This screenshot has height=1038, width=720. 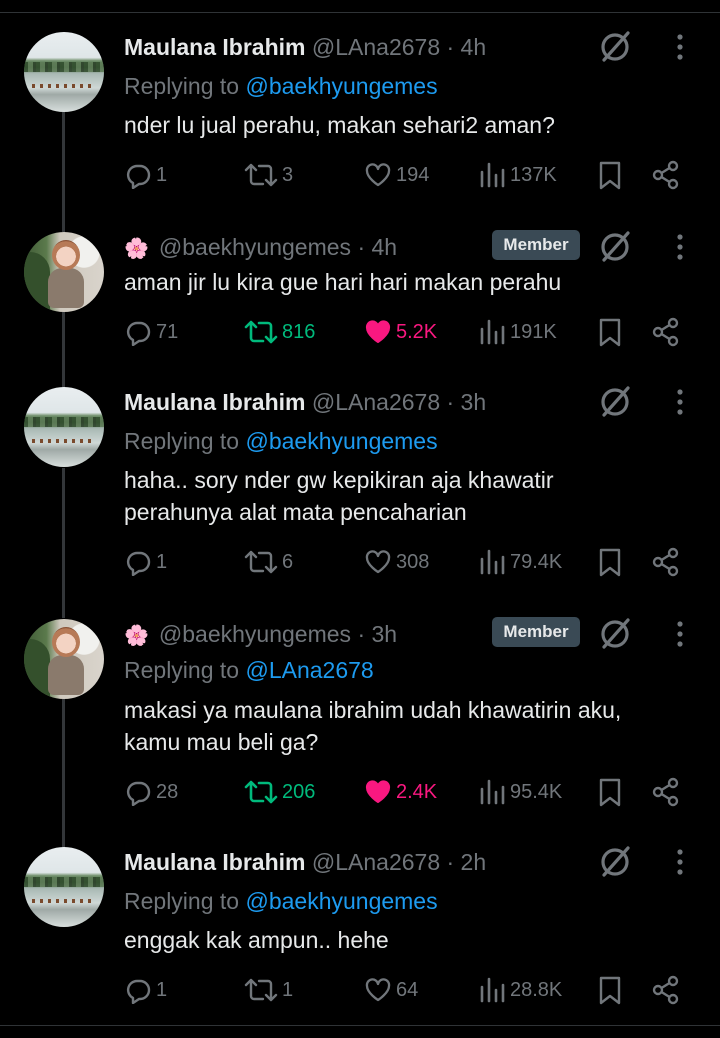 I want to click on tweet-text: nder lu jual perahu, makan sehari2 aman?, so click(x=339, y=125).